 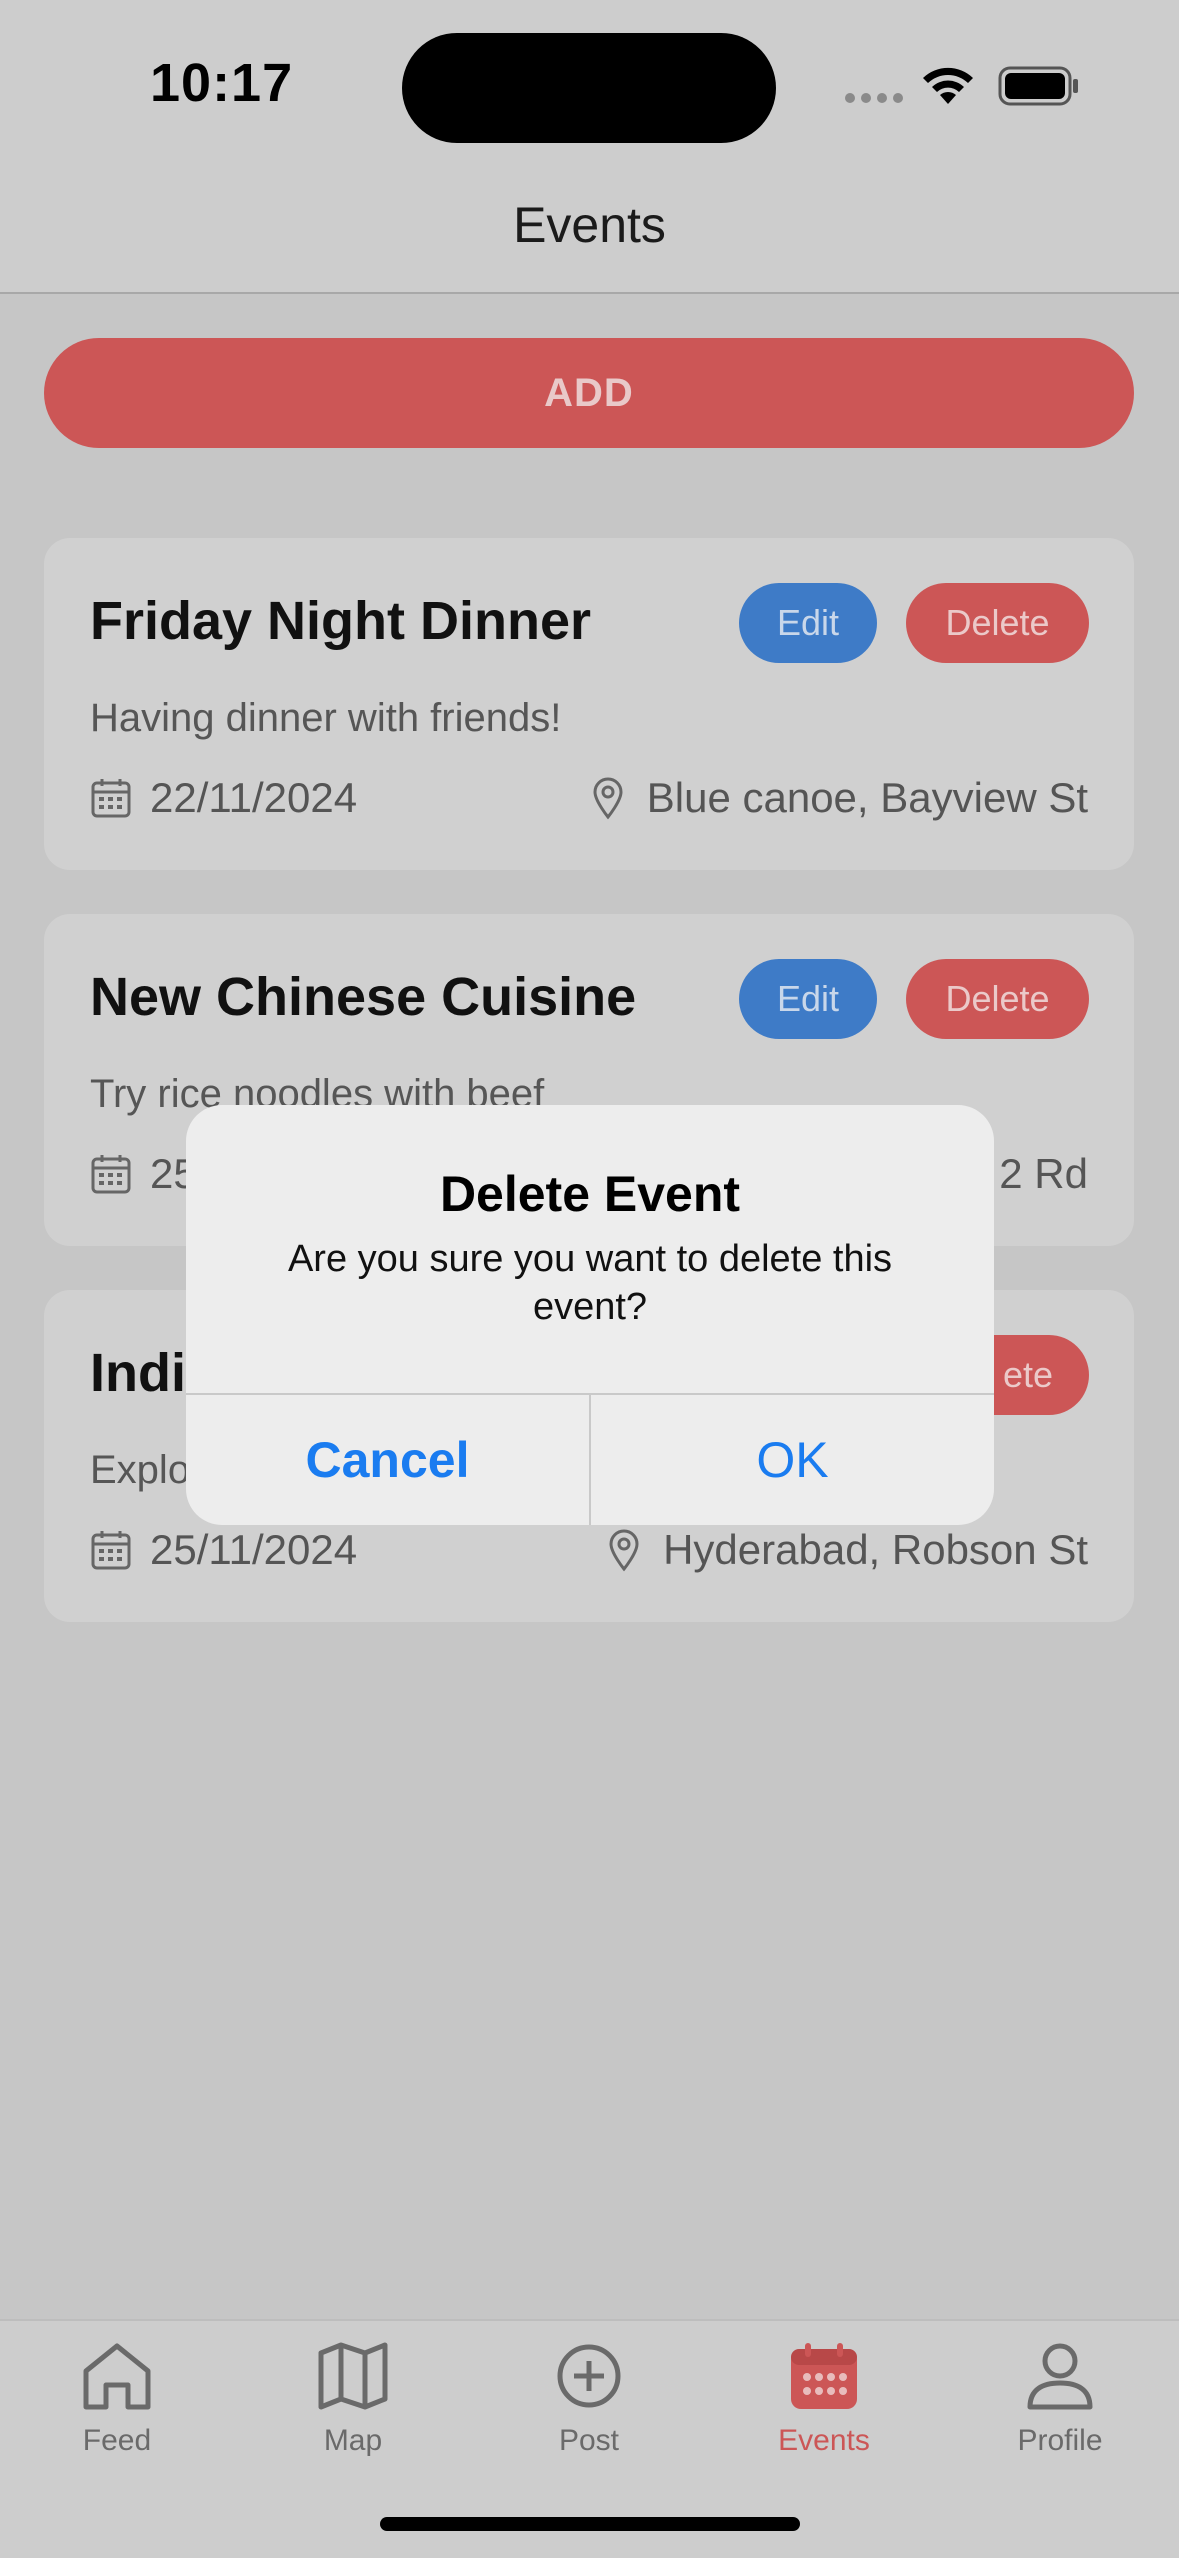 What do you see at coordinates (1038, 86) in the screenshot?
I see `battery-icon` at bounding box center [1038, 86].